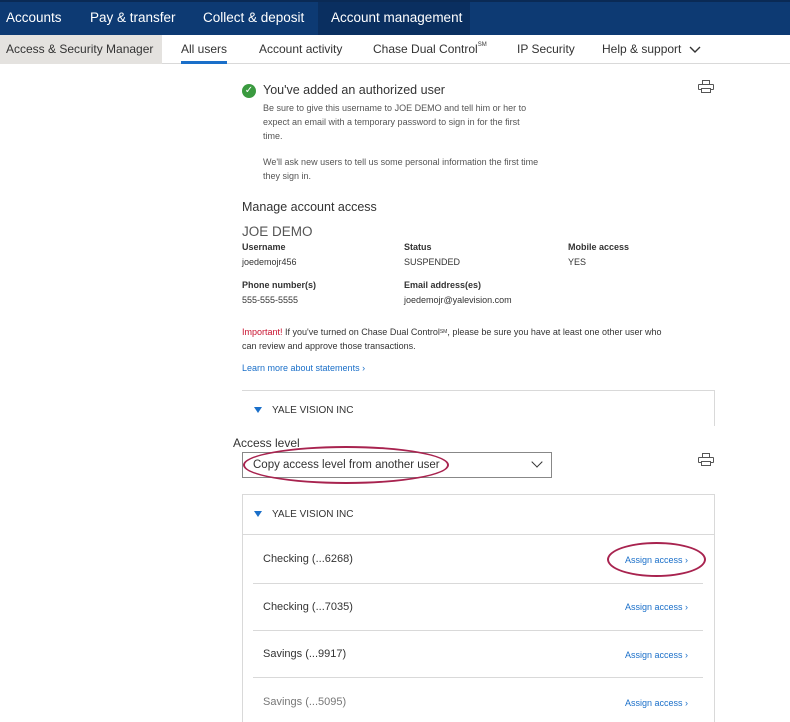  What do you see at coordinates (301, 368) in the screenshot?
I see `learn-more-label: Learn more about statements` at bounding box center [301, 368].